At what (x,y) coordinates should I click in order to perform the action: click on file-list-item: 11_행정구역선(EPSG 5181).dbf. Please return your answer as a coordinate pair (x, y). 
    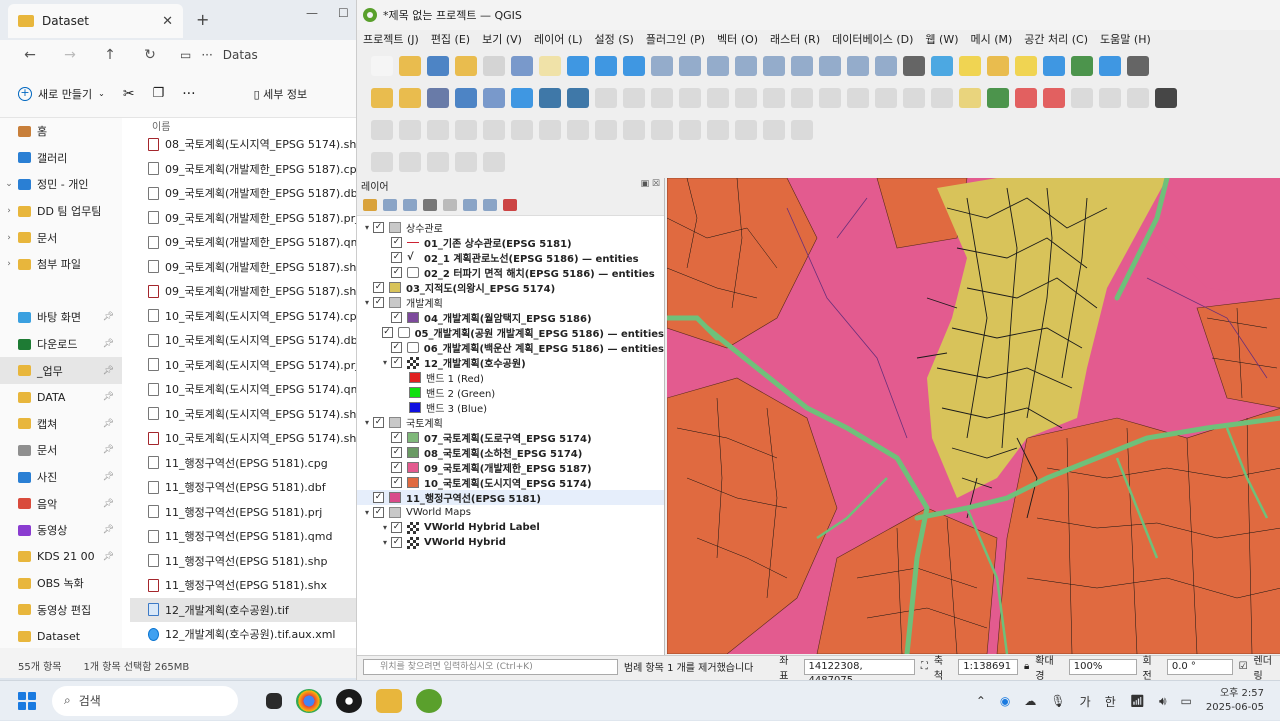
    Looking at the image, I should click on (243, 487).